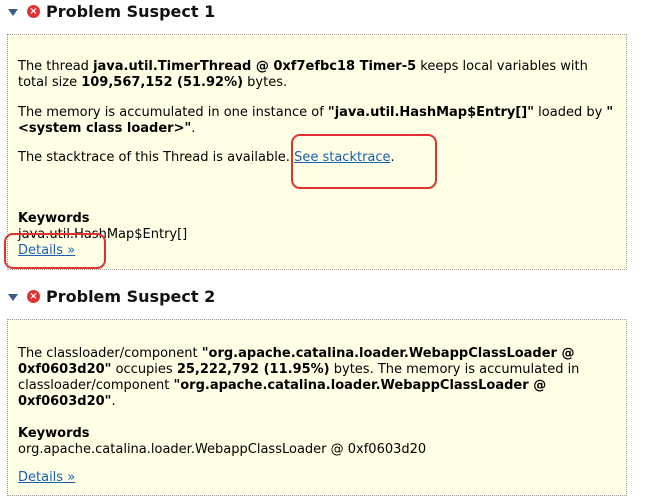 This screenshot has height=500, width=647. What do you see at coordinates (54, 218) in the screenshot?
I see `suspect-1-keywords-label: Keywords` at bounding box center [54, 218].